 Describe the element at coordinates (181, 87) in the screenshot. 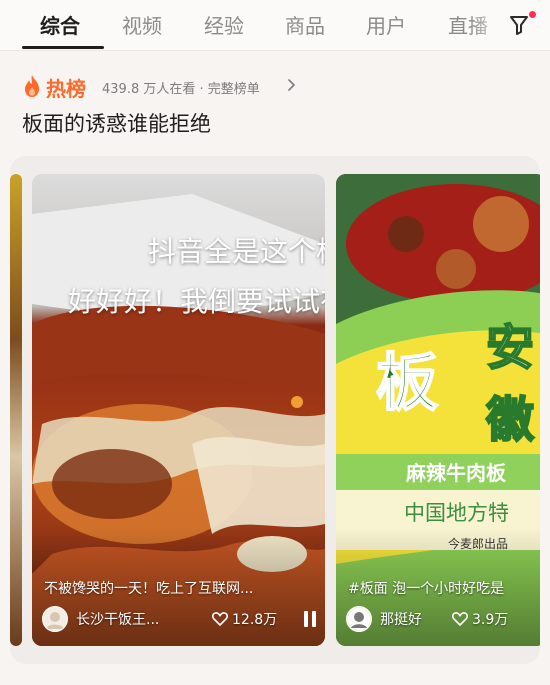

I see `hot-list-viewers: 439.8 万人在看 · 完整榜单` at that location.